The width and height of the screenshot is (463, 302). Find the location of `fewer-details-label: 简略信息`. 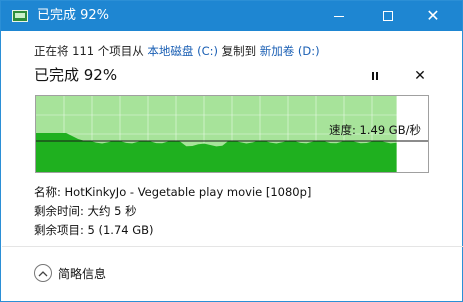

fewer-details-label: 简略信息 is located at coordinates (82, 273).